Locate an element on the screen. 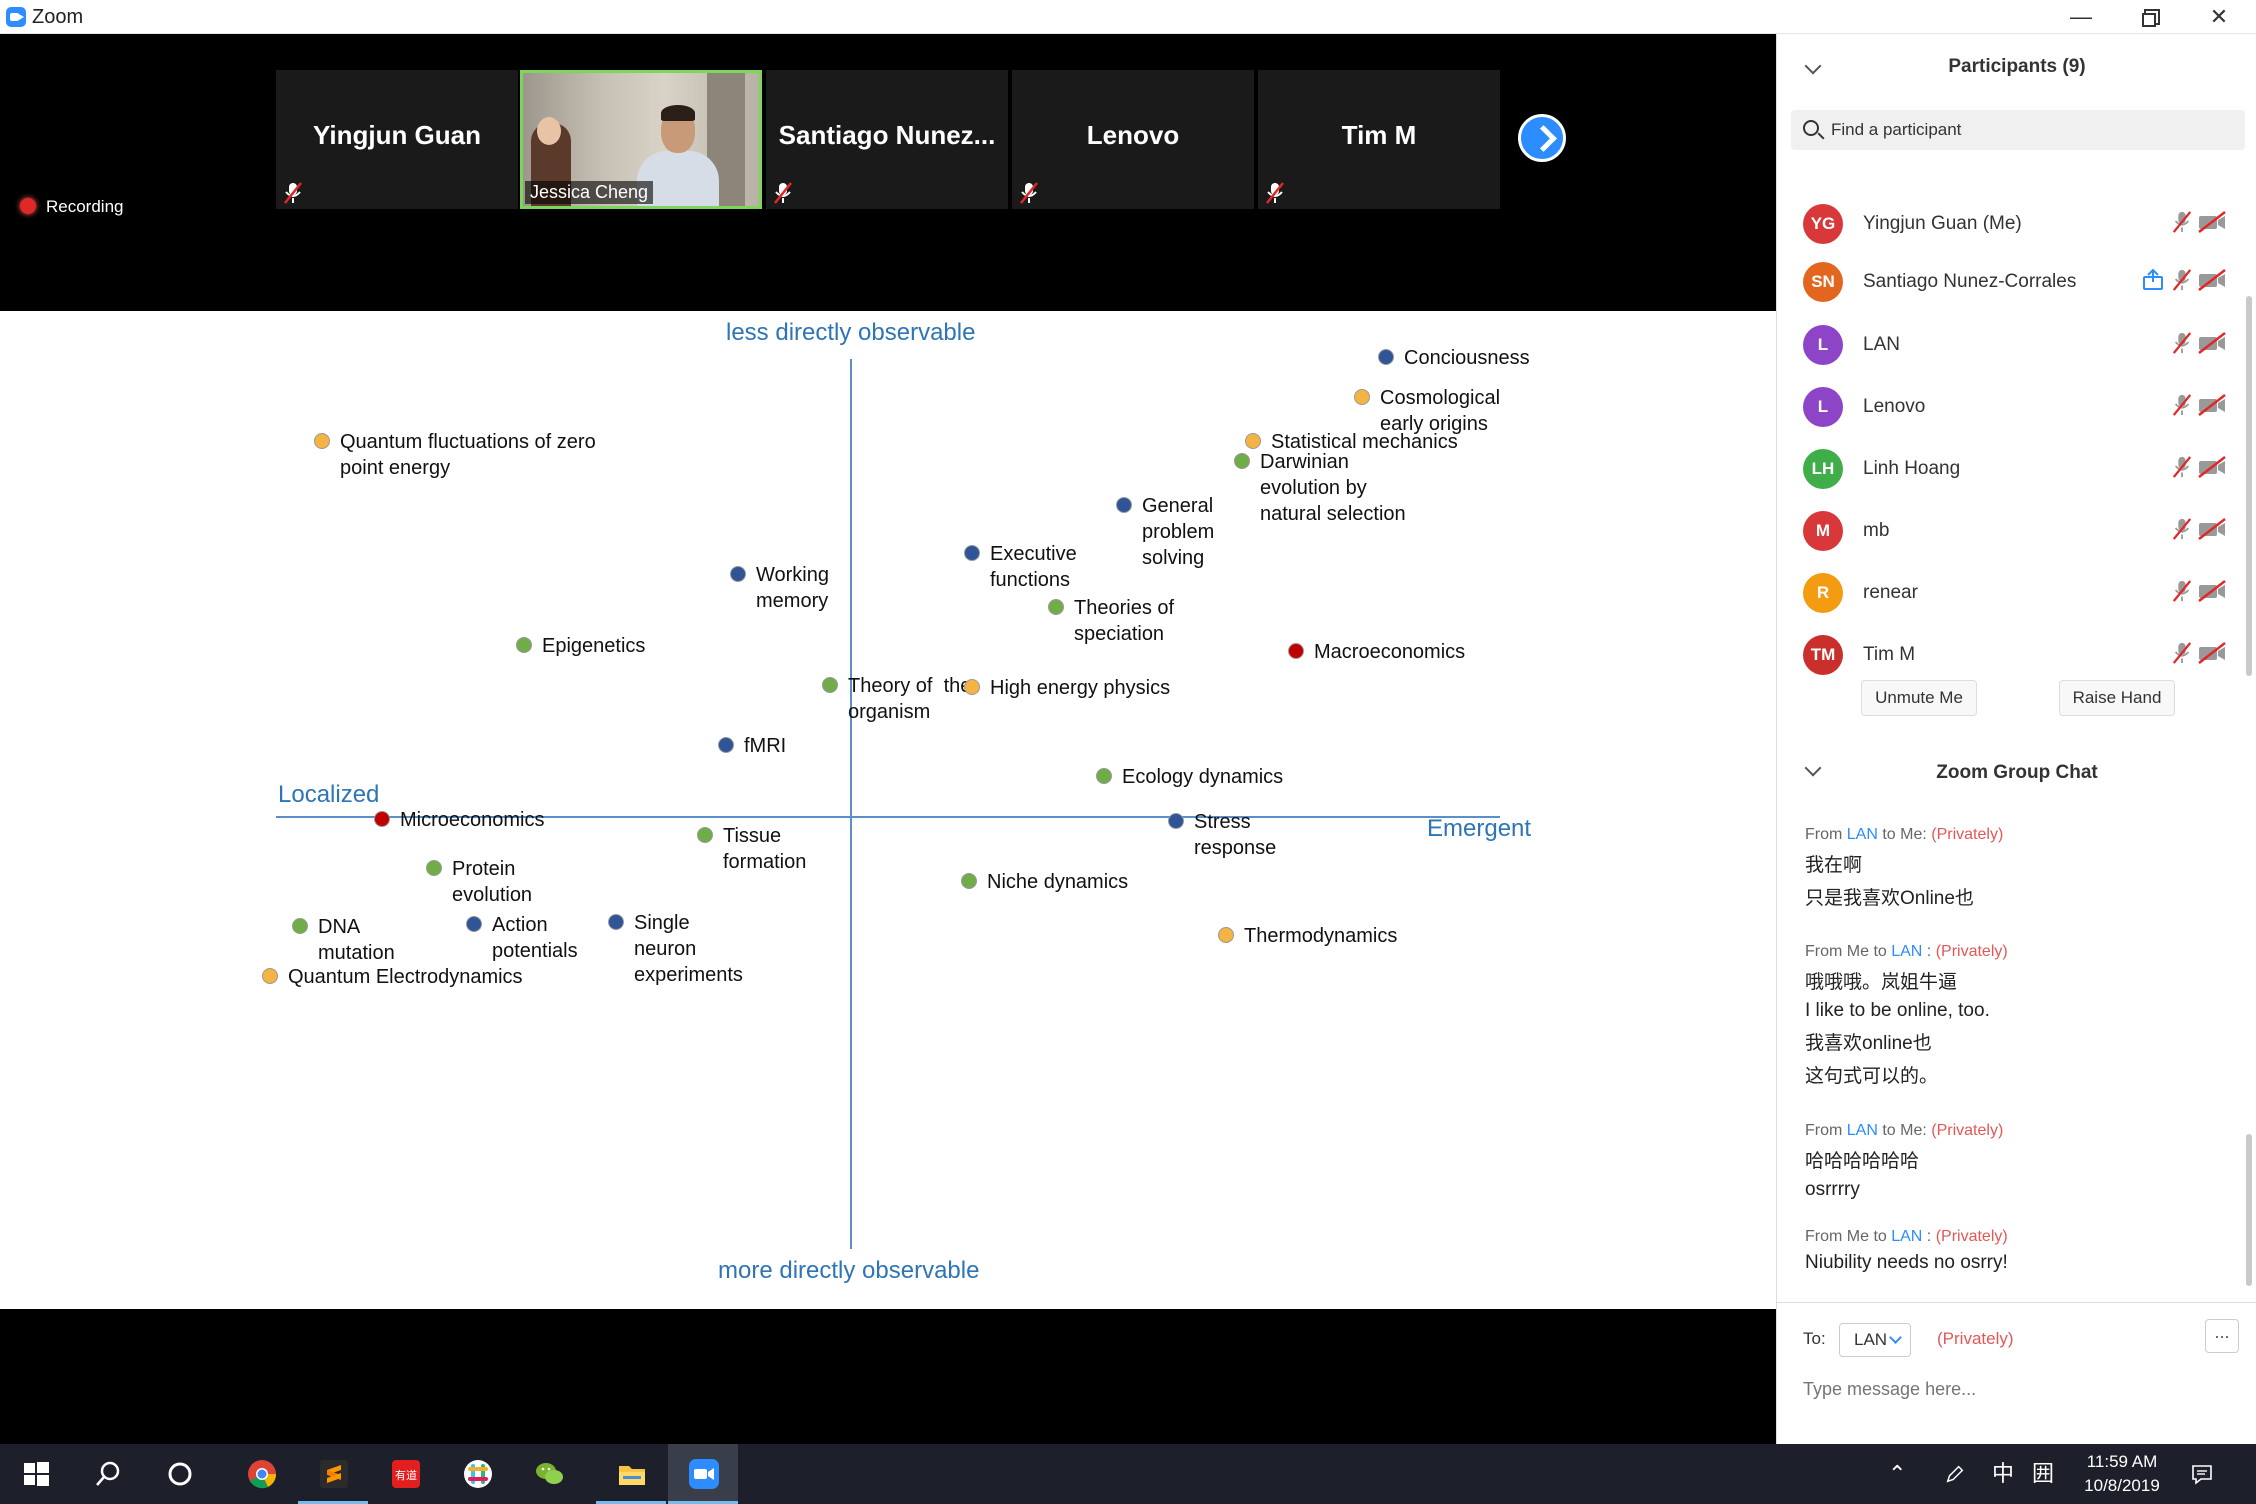  video-tile-tim: Tim M is located at coordinates (1379, 139).